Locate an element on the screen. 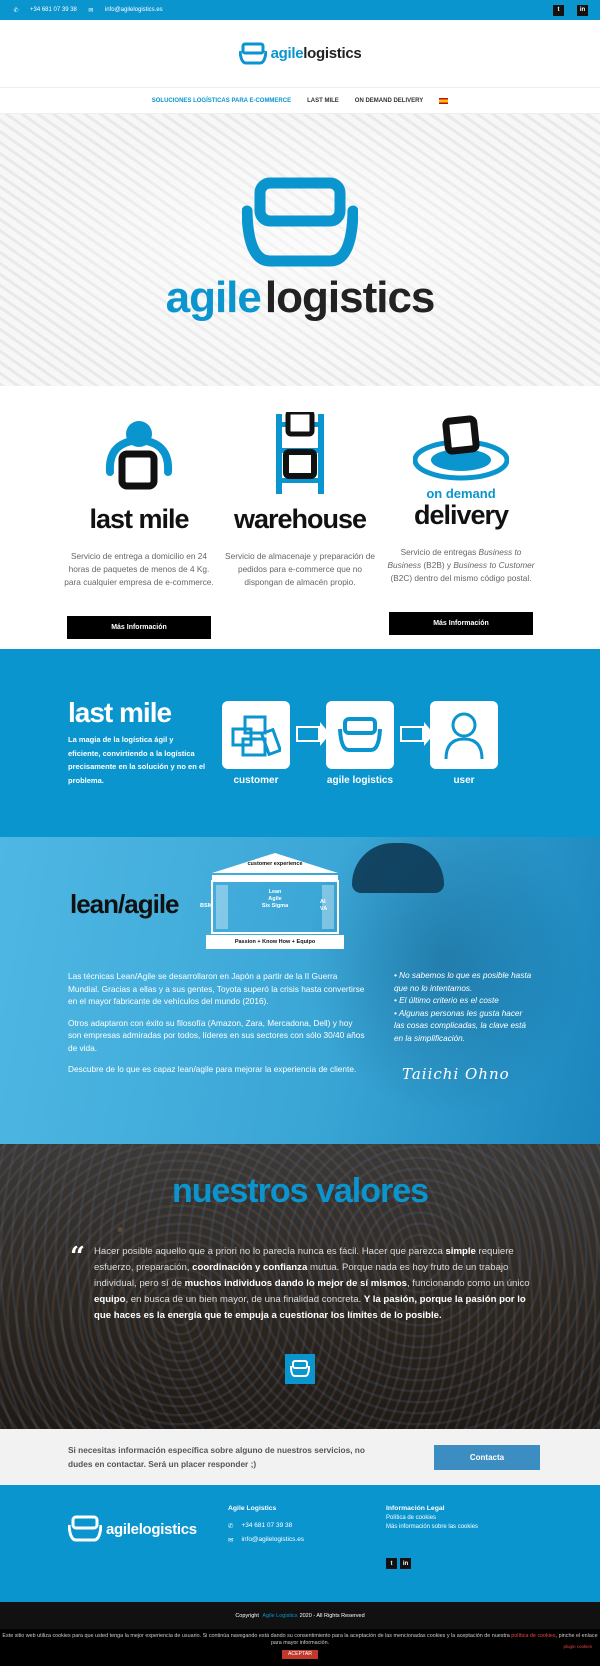  flow-label: user is located at coordinates (464, 780).